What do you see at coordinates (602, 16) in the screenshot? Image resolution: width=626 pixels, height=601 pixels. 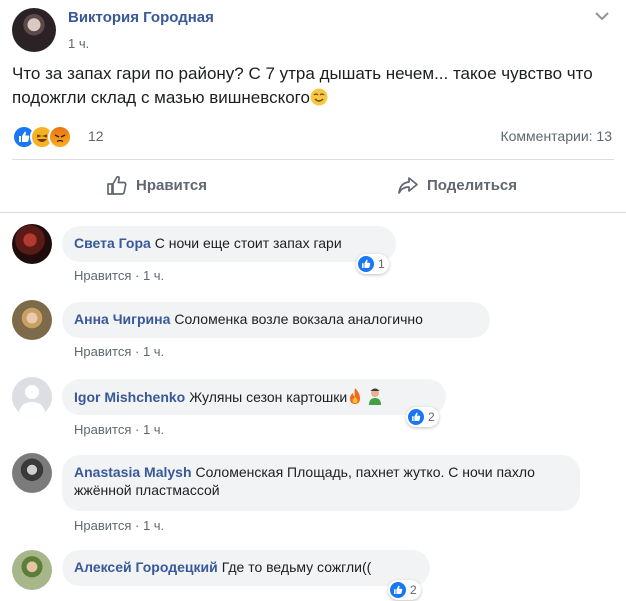 I see `post-menu-chevron-icon` at bounding box center [602, 16].